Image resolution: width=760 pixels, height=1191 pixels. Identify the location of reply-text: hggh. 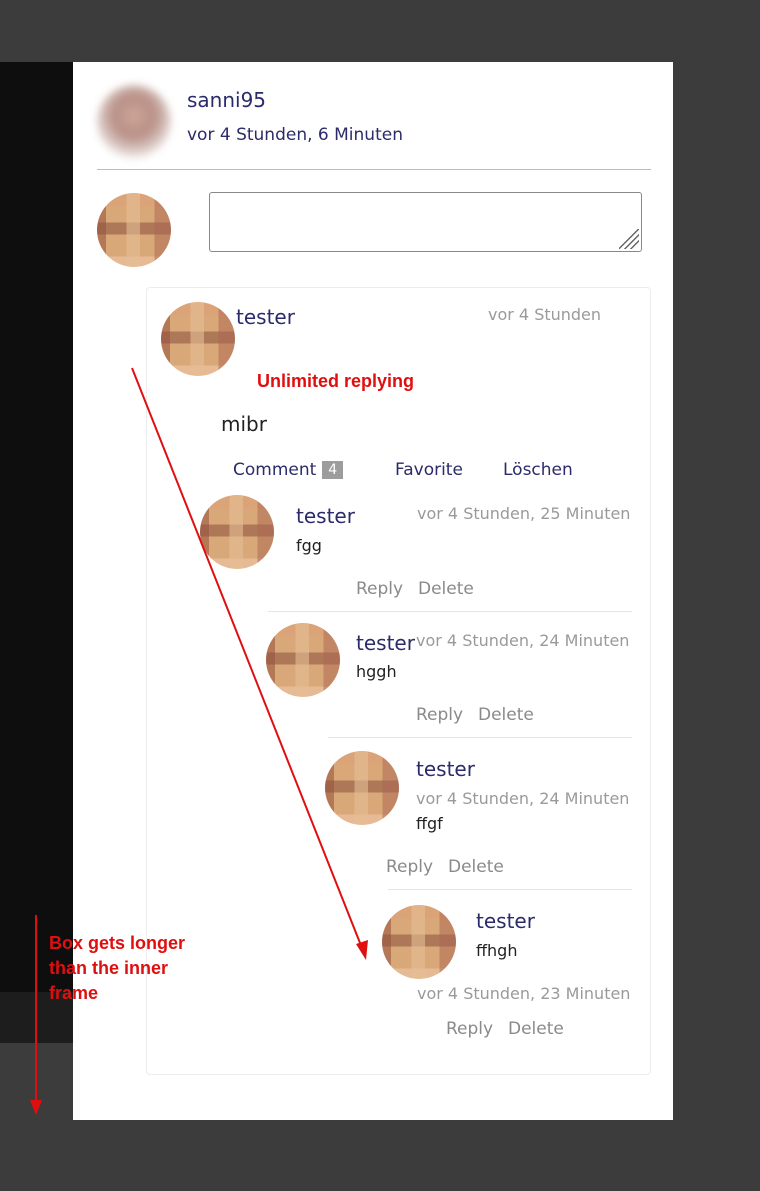
(376, 671).